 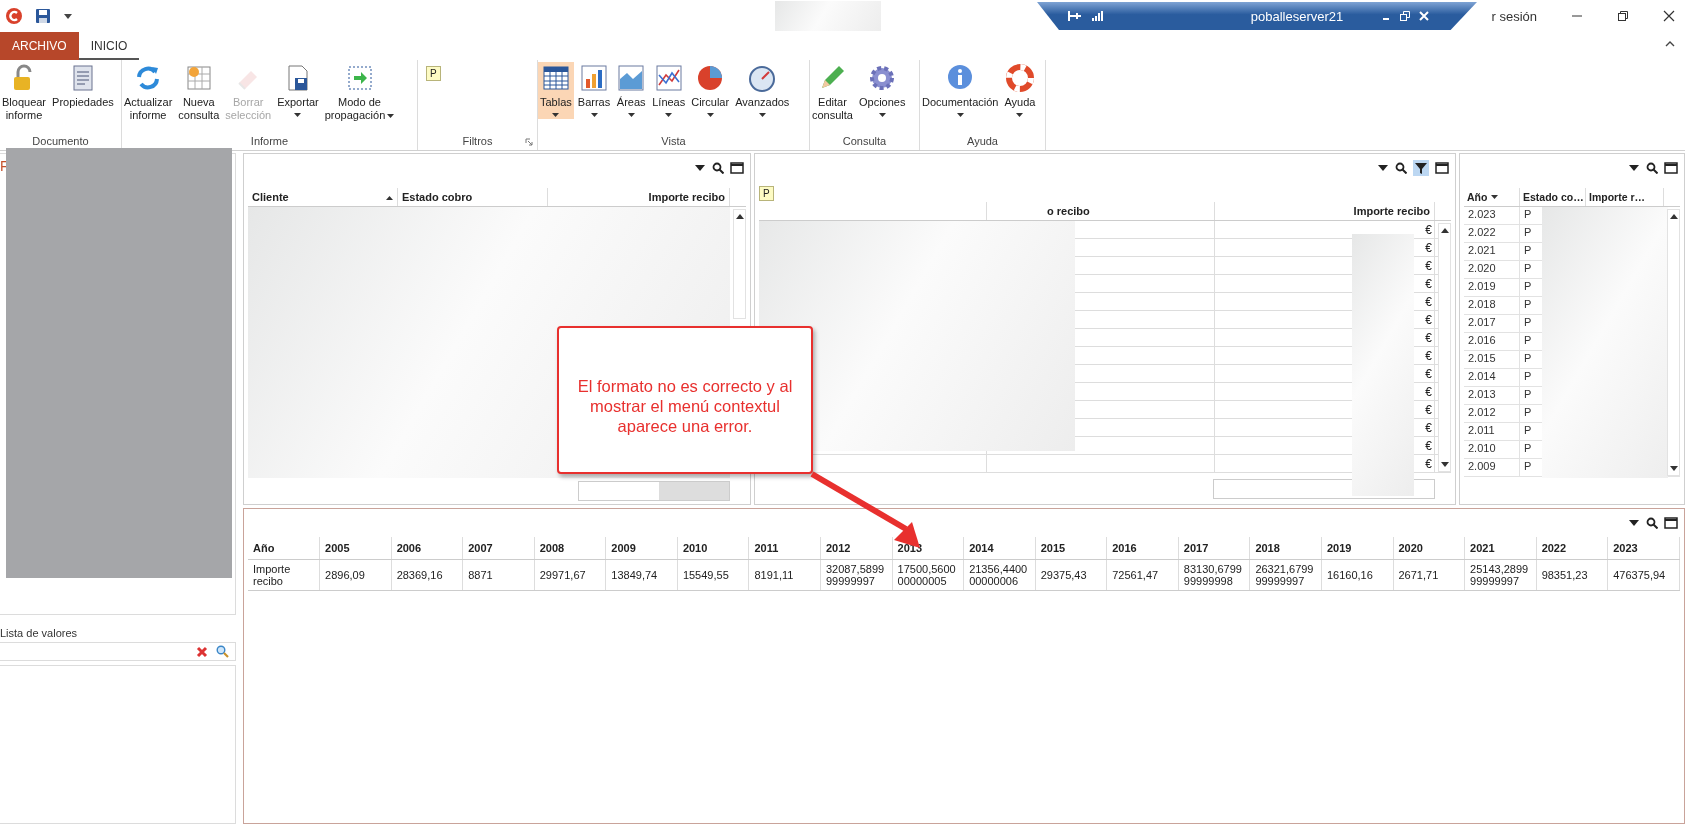 What do you see at coordinates (999, 575) in the screenshot?
I see `table-cell: 21356,440000000006` at bounding box center [999, 575].